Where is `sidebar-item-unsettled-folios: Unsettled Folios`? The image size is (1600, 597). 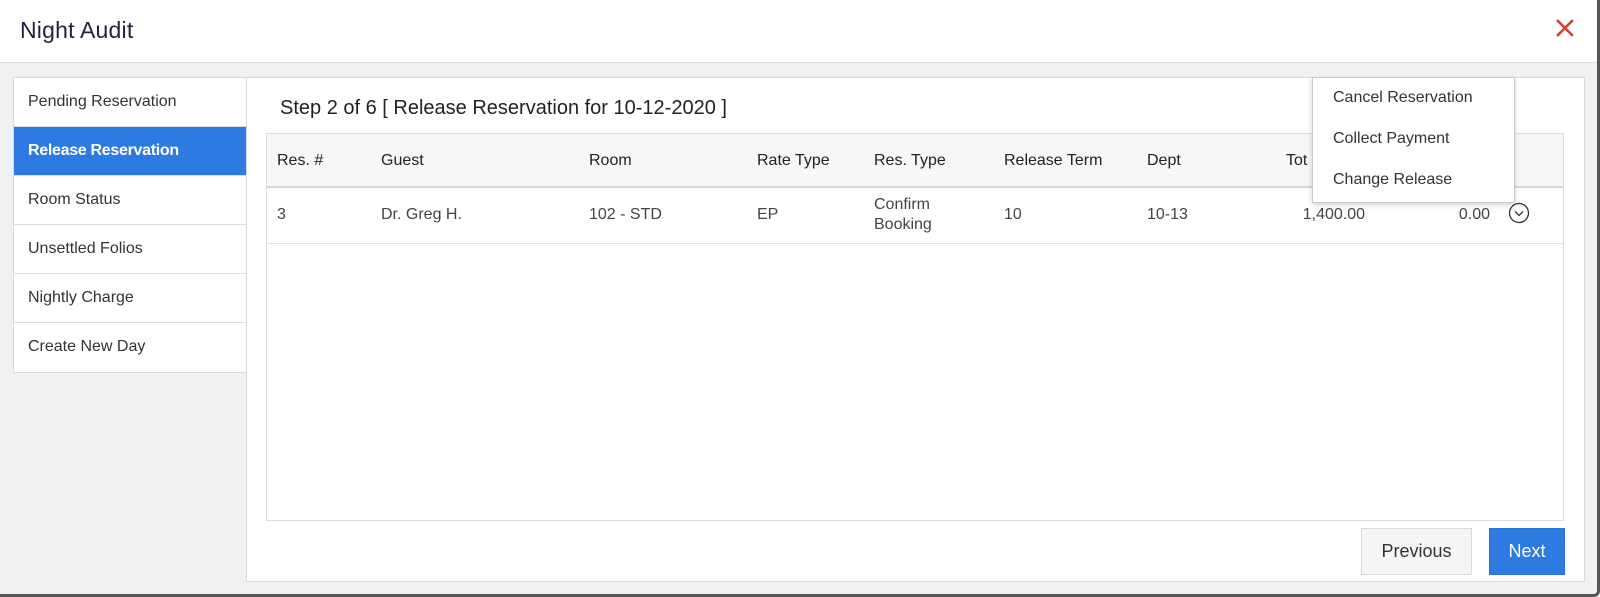 sidebar-item-unsettled-folios: Unsettled Folios is located at coordinates (130, 249).